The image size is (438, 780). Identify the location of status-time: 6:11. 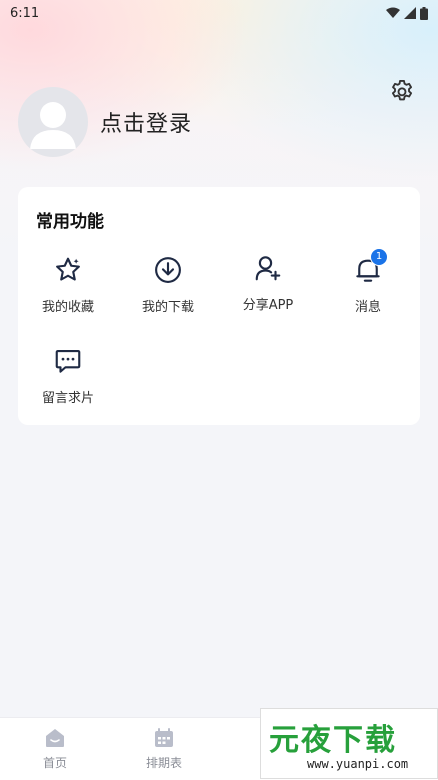
(25, 13).